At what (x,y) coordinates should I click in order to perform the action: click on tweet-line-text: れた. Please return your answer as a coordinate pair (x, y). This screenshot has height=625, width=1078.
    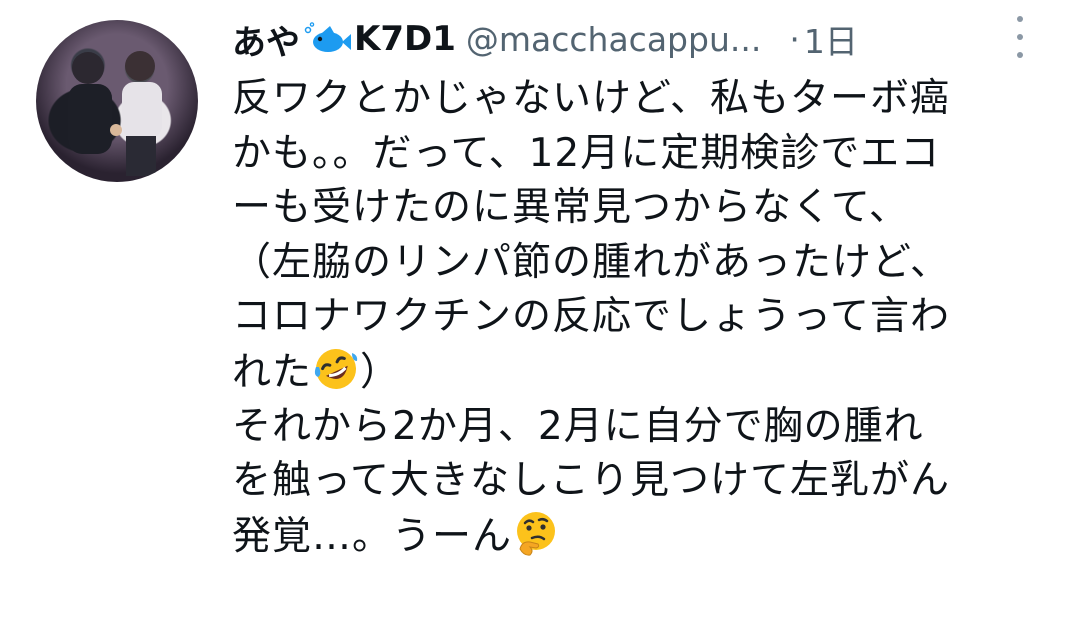
    Looking at the image, I should click on (272, 372).